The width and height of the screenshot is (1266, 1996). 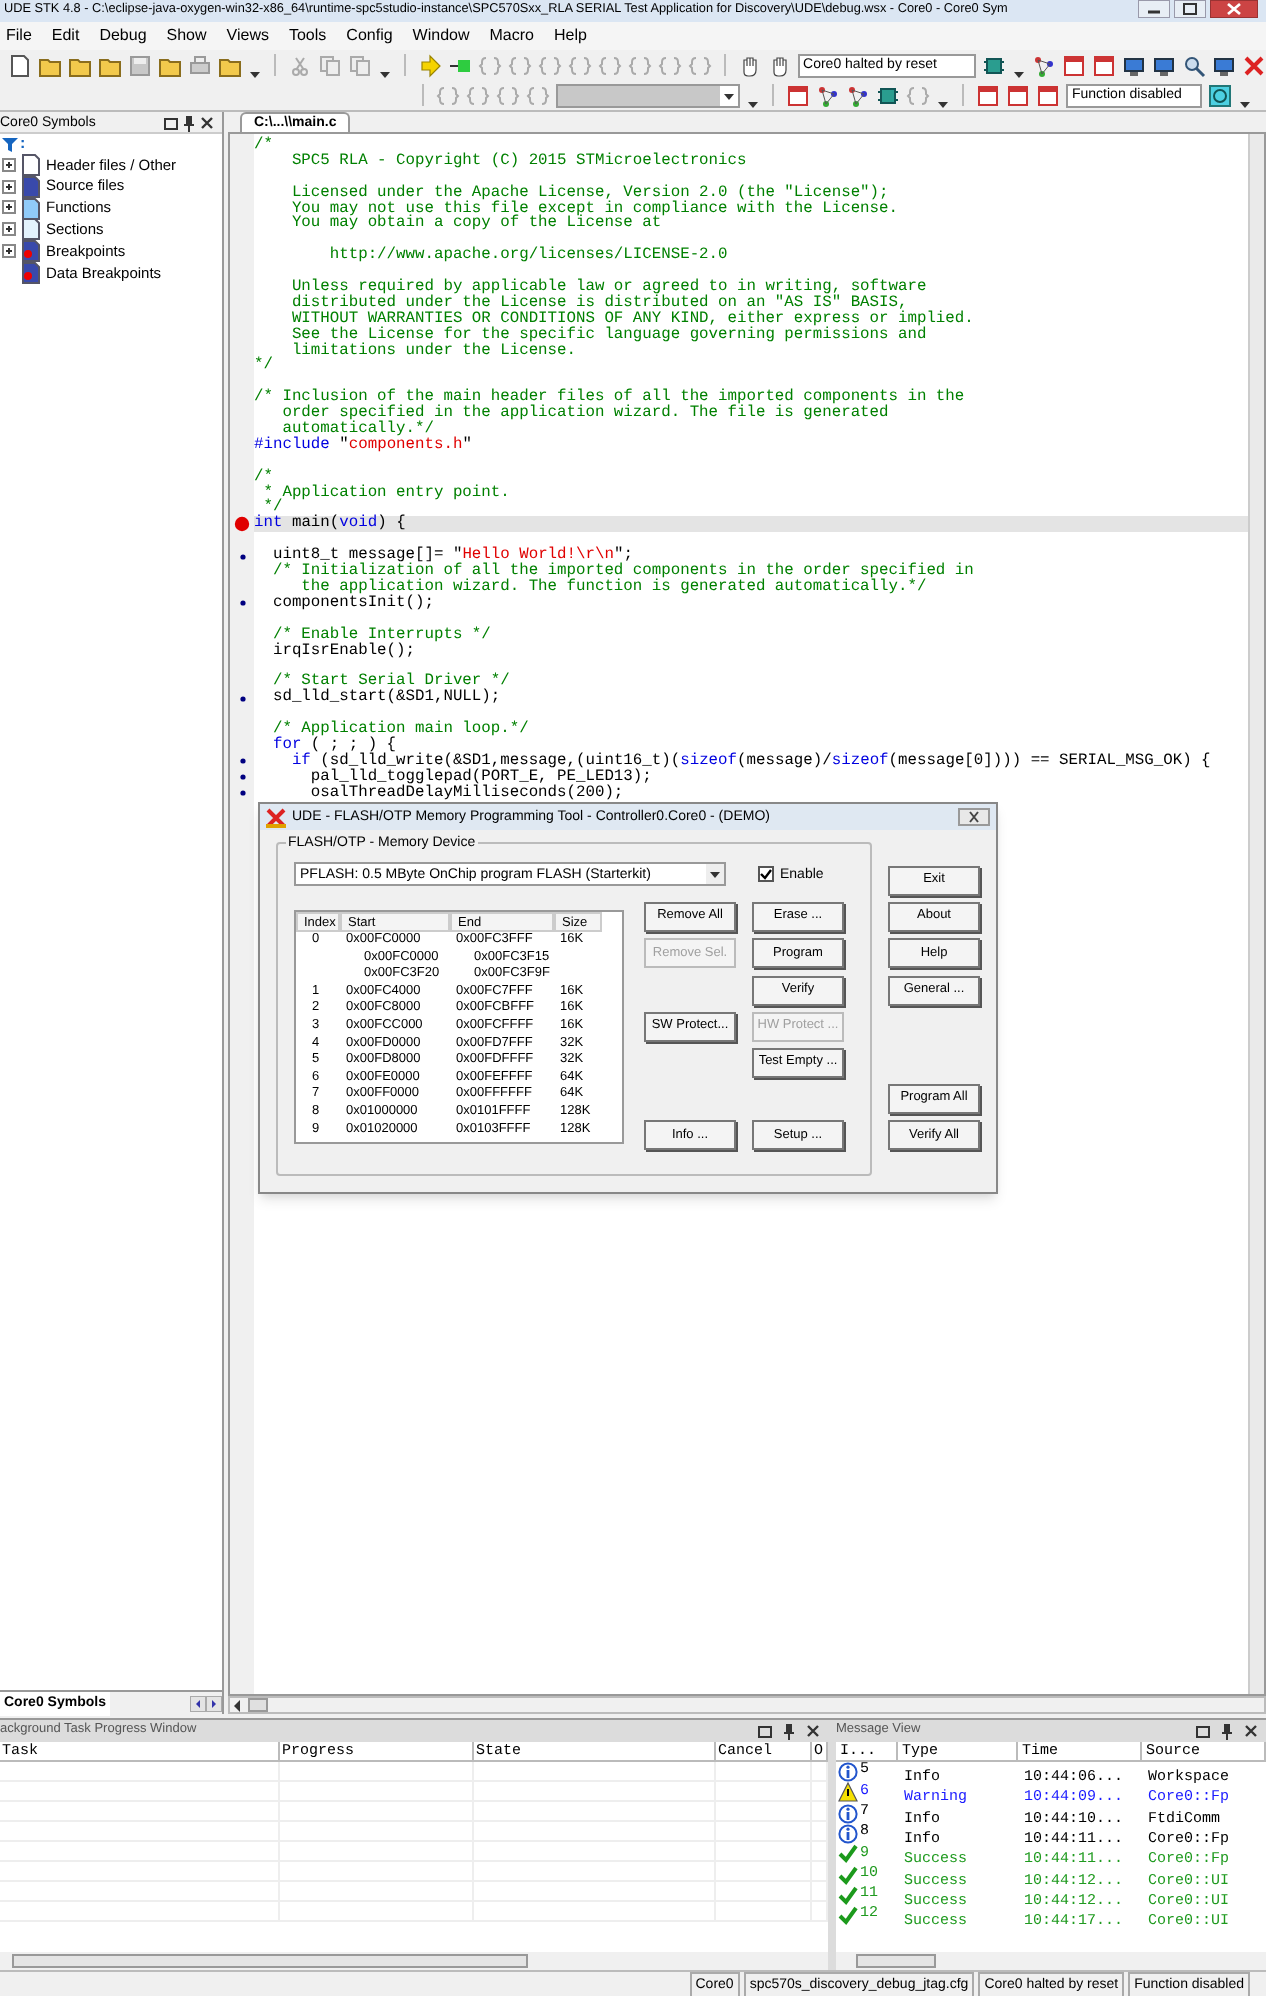 I want to click on checkbox, so click(x=766, y=874).